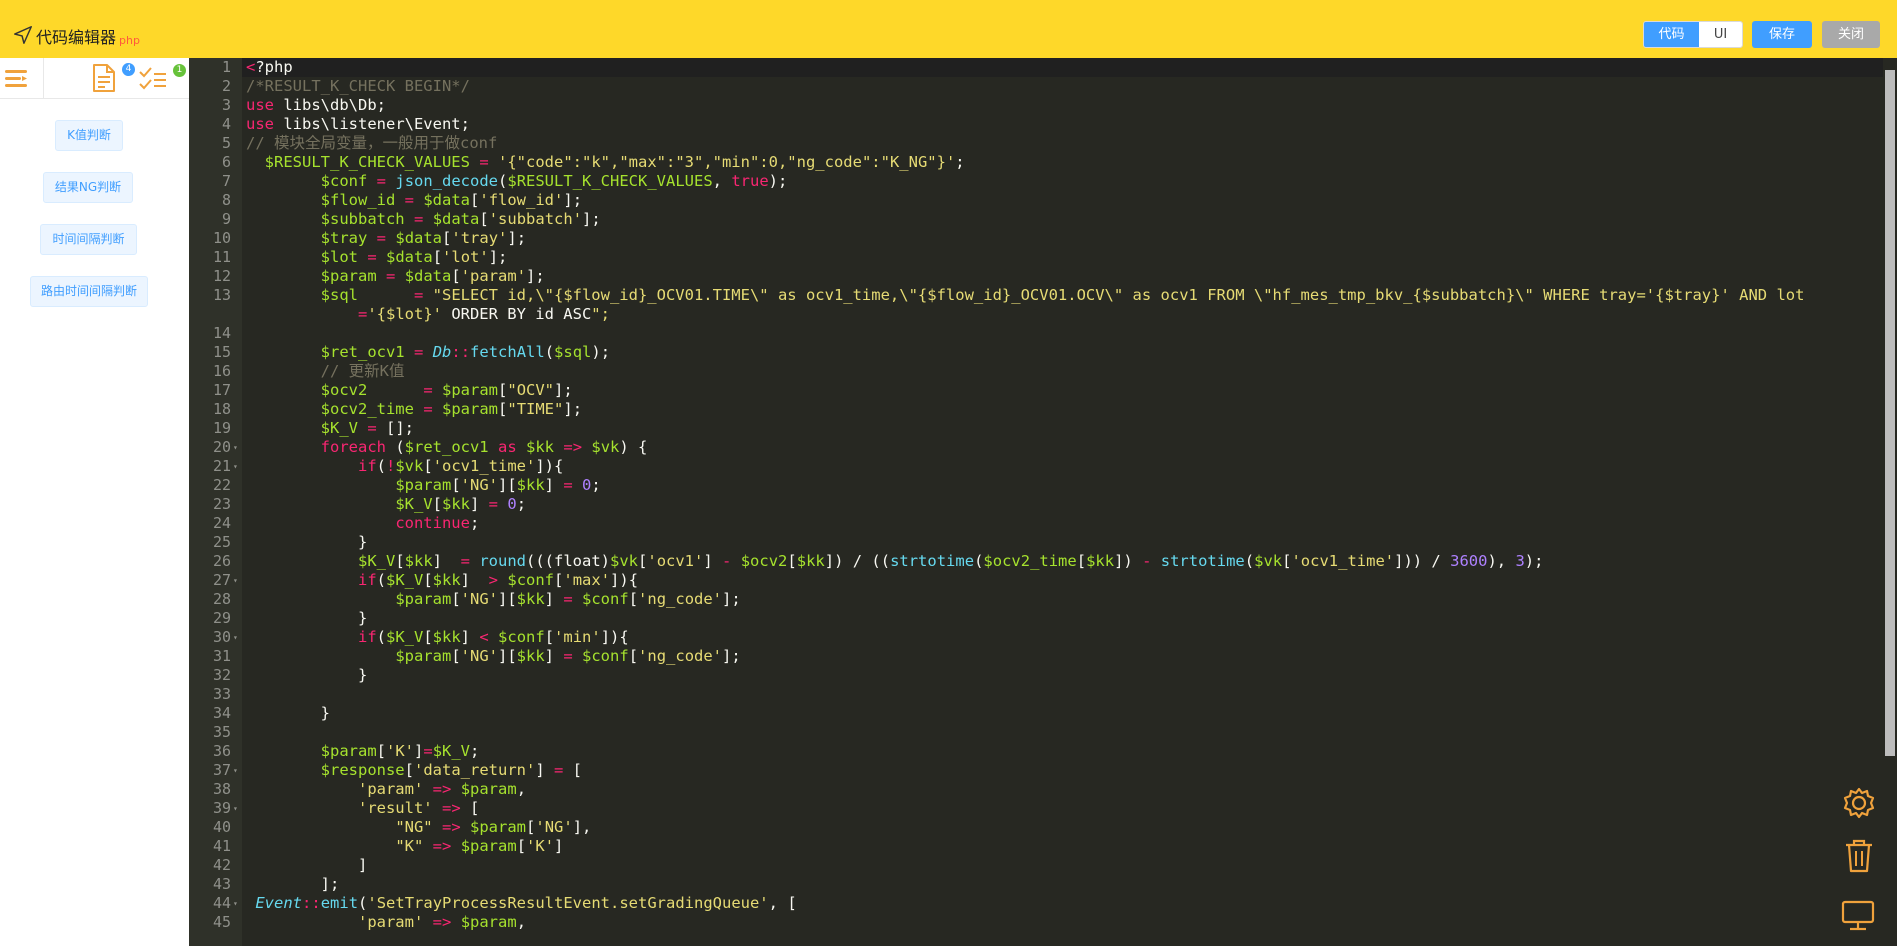 Image resolution: width=1897 pixels, height=946 pixels. I want to click on code-text: ];, so click(293, 884).